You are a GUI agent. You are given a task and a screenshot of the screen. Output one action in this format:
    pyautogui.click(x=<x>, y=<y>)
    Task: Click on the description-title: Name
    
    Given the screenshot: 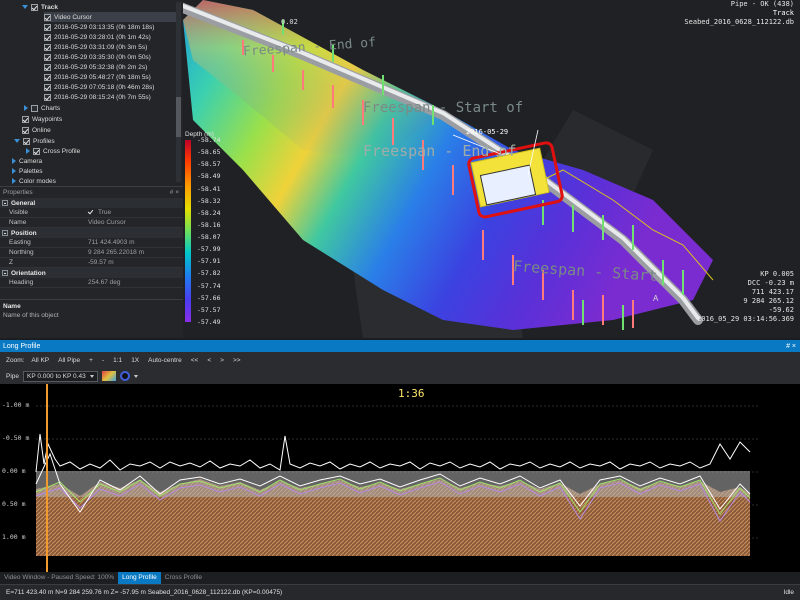 What is the action you would take?
    pyautogui.click(x=12, y=306)
    